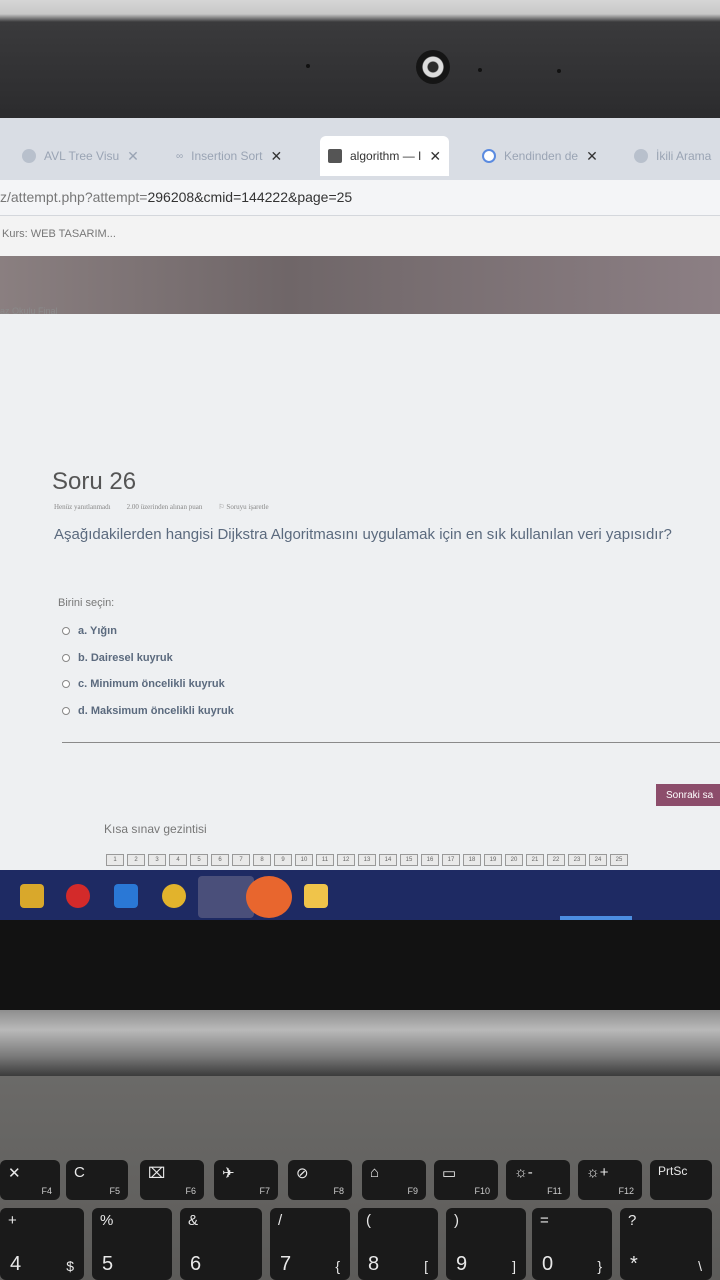 This screenshot has width=720, height=1280. Describe the element at coordinates (316, 896) in the screenshot. I see `folder-icon` at that location.